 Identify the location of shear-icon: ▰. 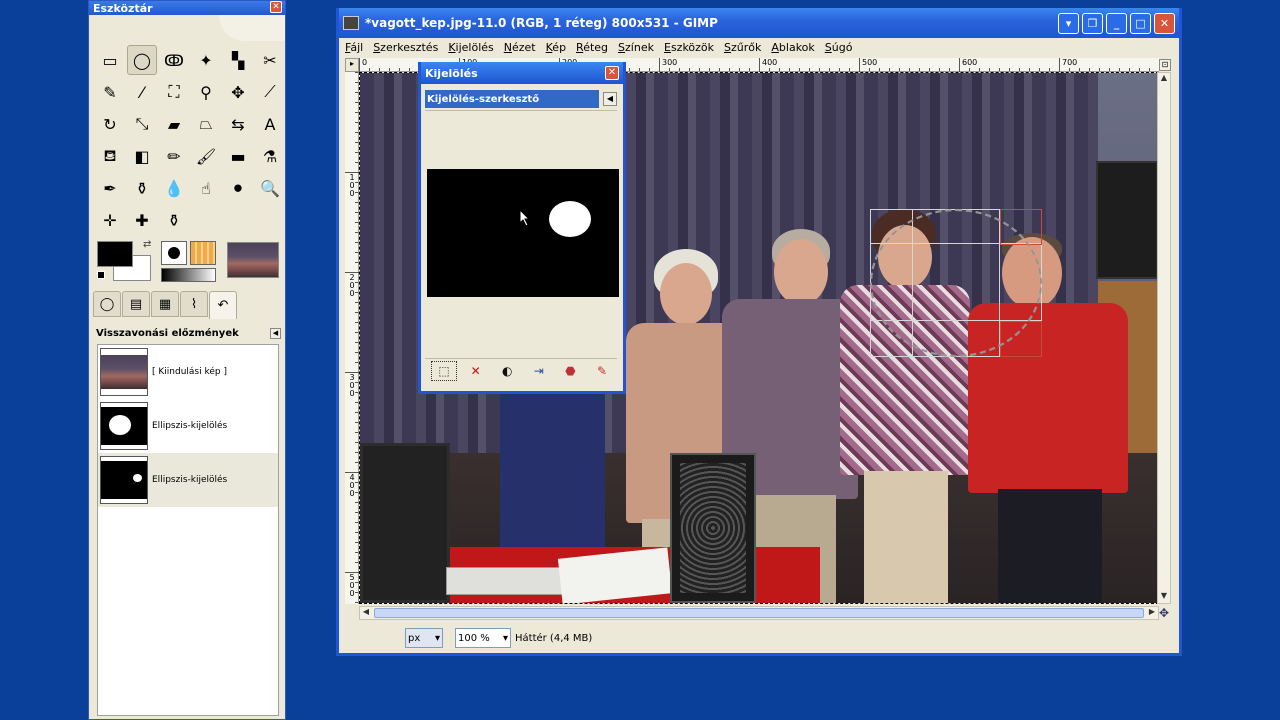
(174, 124).